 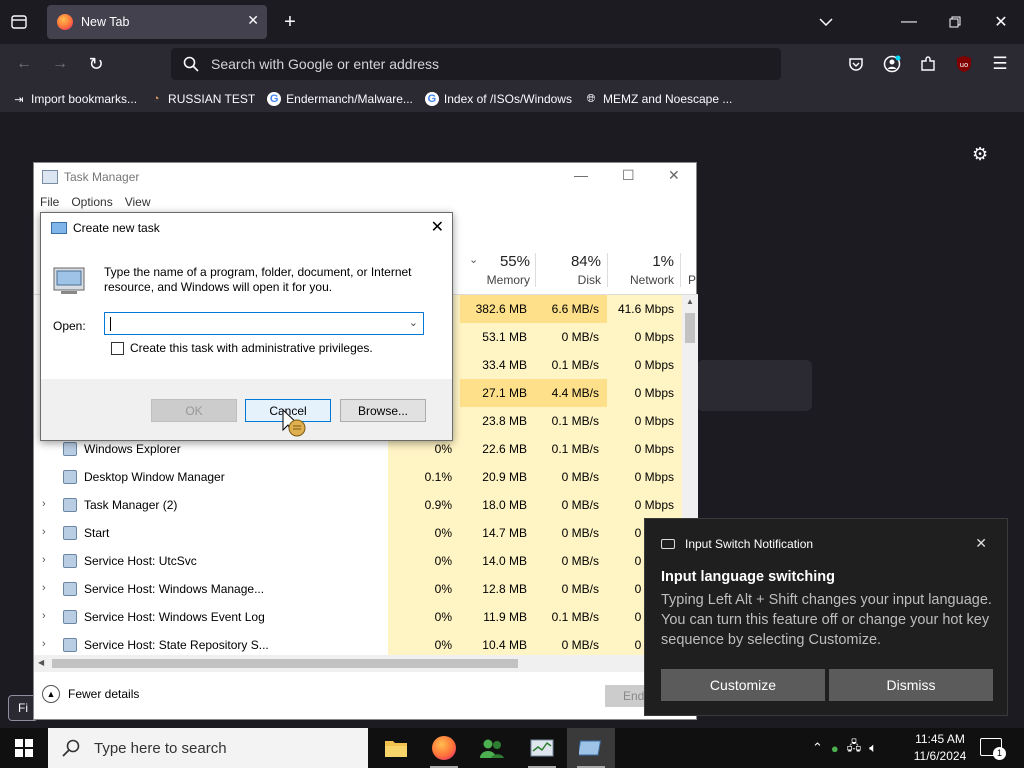 What do you see at coordinates (980, 154) in the screenshot?
I see `settings-gear-icon: ⚙` at bounding box center [980, 154].